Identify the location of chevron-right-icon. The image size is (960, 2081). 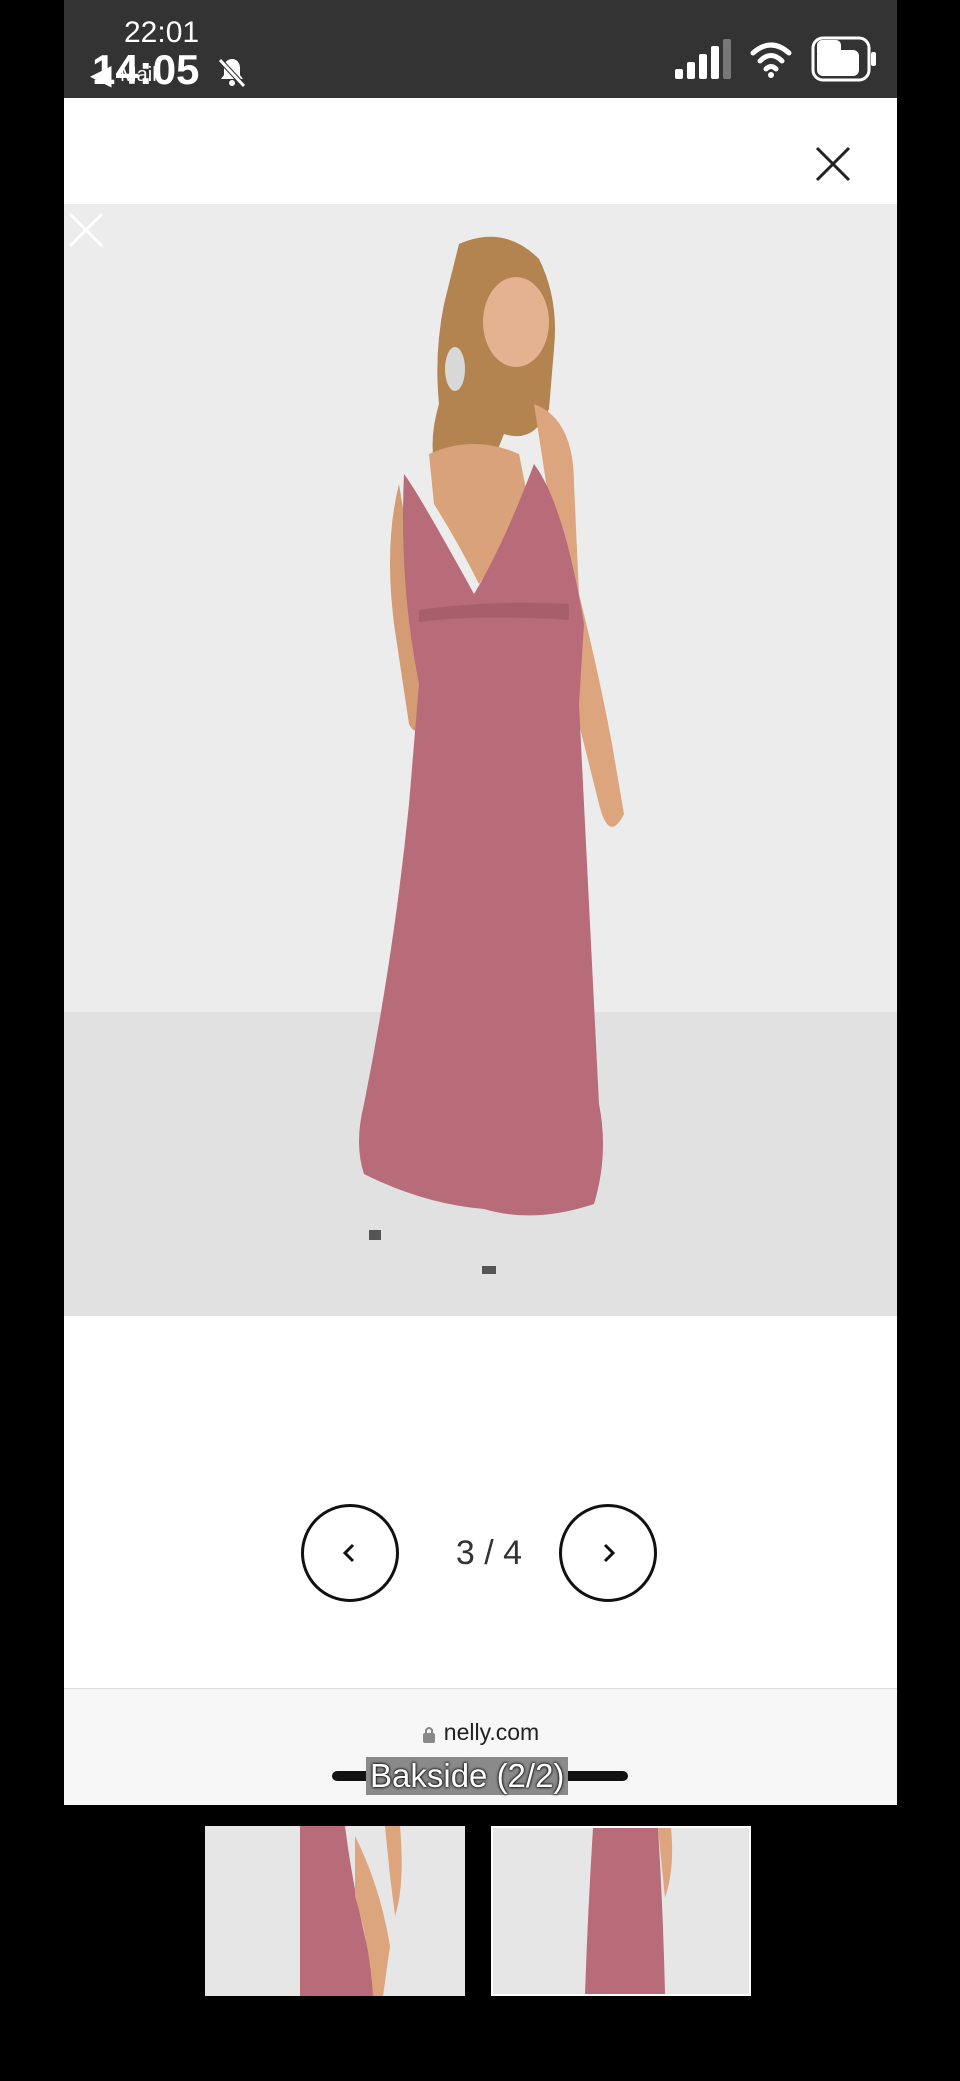
(609, 1553).